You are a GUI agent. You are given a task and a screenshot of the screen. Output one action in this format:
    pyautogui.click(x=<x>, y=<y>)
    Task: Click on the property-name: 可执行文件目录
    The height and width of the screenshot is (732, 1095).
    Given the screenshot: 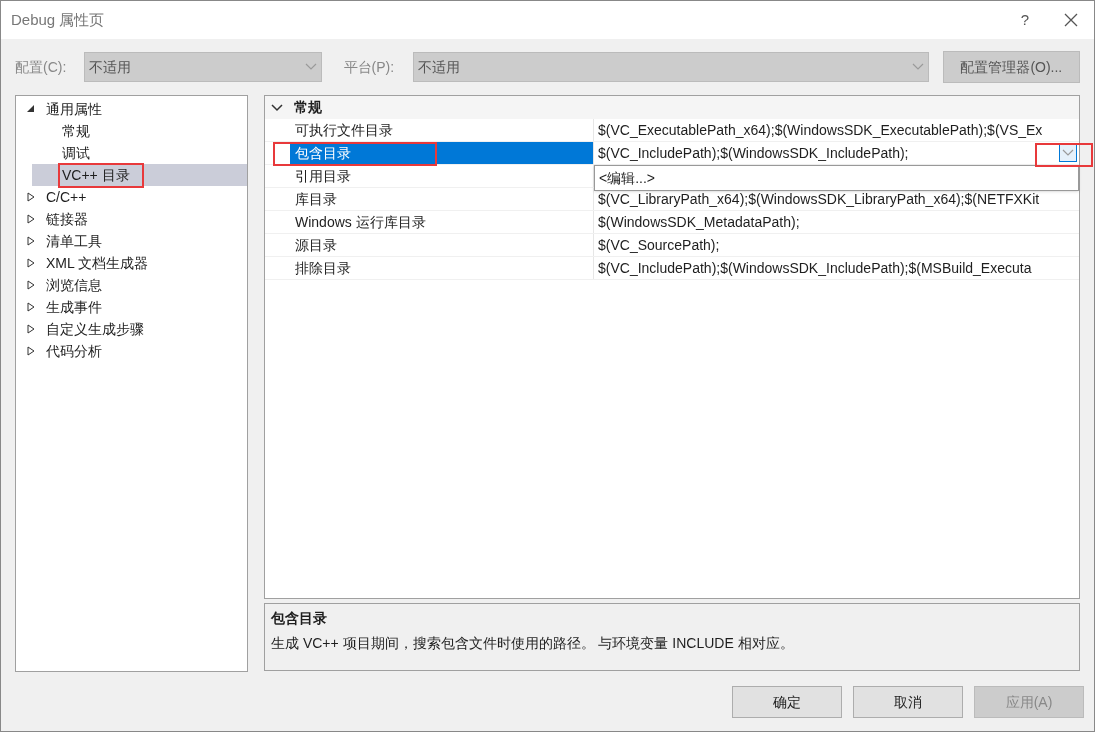 What is the action you would take?
    pyautogui.click(x=442, y=130)
    